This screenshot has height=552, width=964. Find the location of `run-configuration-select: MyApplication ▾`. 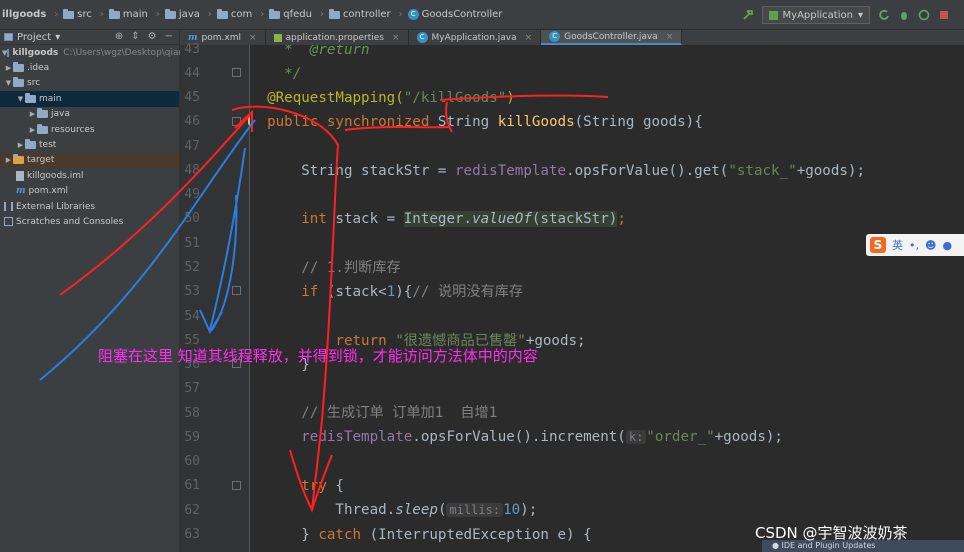

run-configuration-select: MyApplication ▾ is located at coordinates (815, 15).